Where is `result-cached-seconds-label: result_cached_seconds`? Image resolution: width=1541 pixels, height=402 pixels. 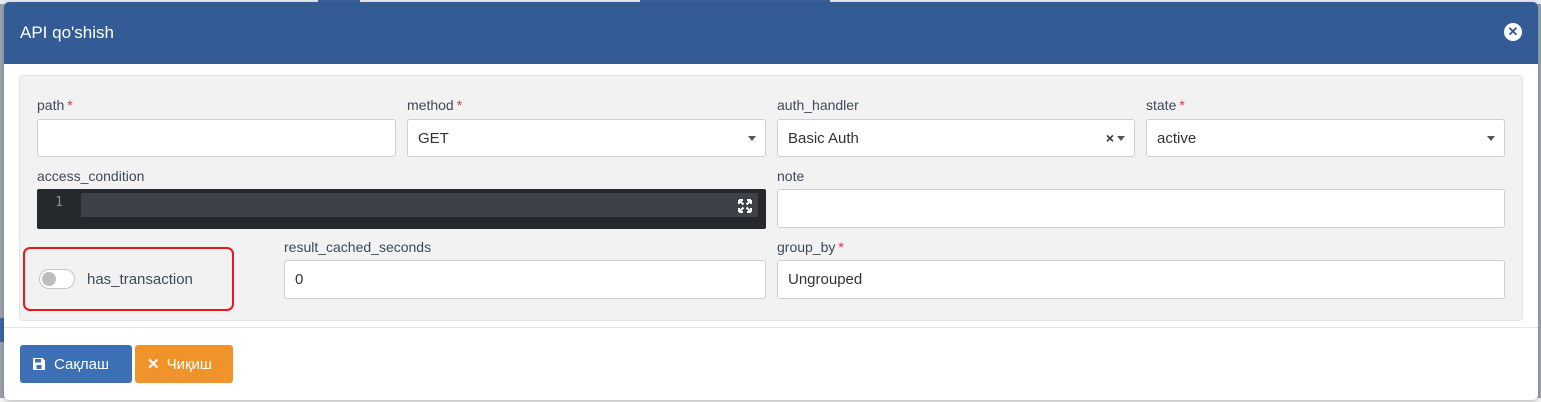 result-cached-seconds-label: result_cached_seconds is located at coordinates (358, 247).